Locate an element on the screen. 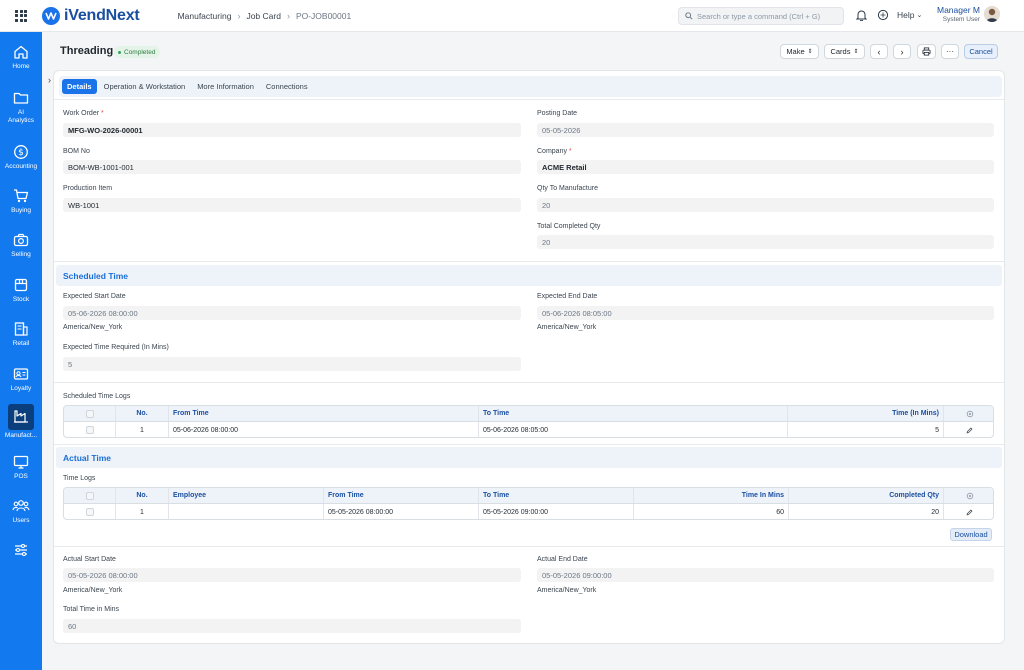 The height and width of the screenshot is (670, 1024). posting-date-label: Posting Date is located at coordinates (557, 113).